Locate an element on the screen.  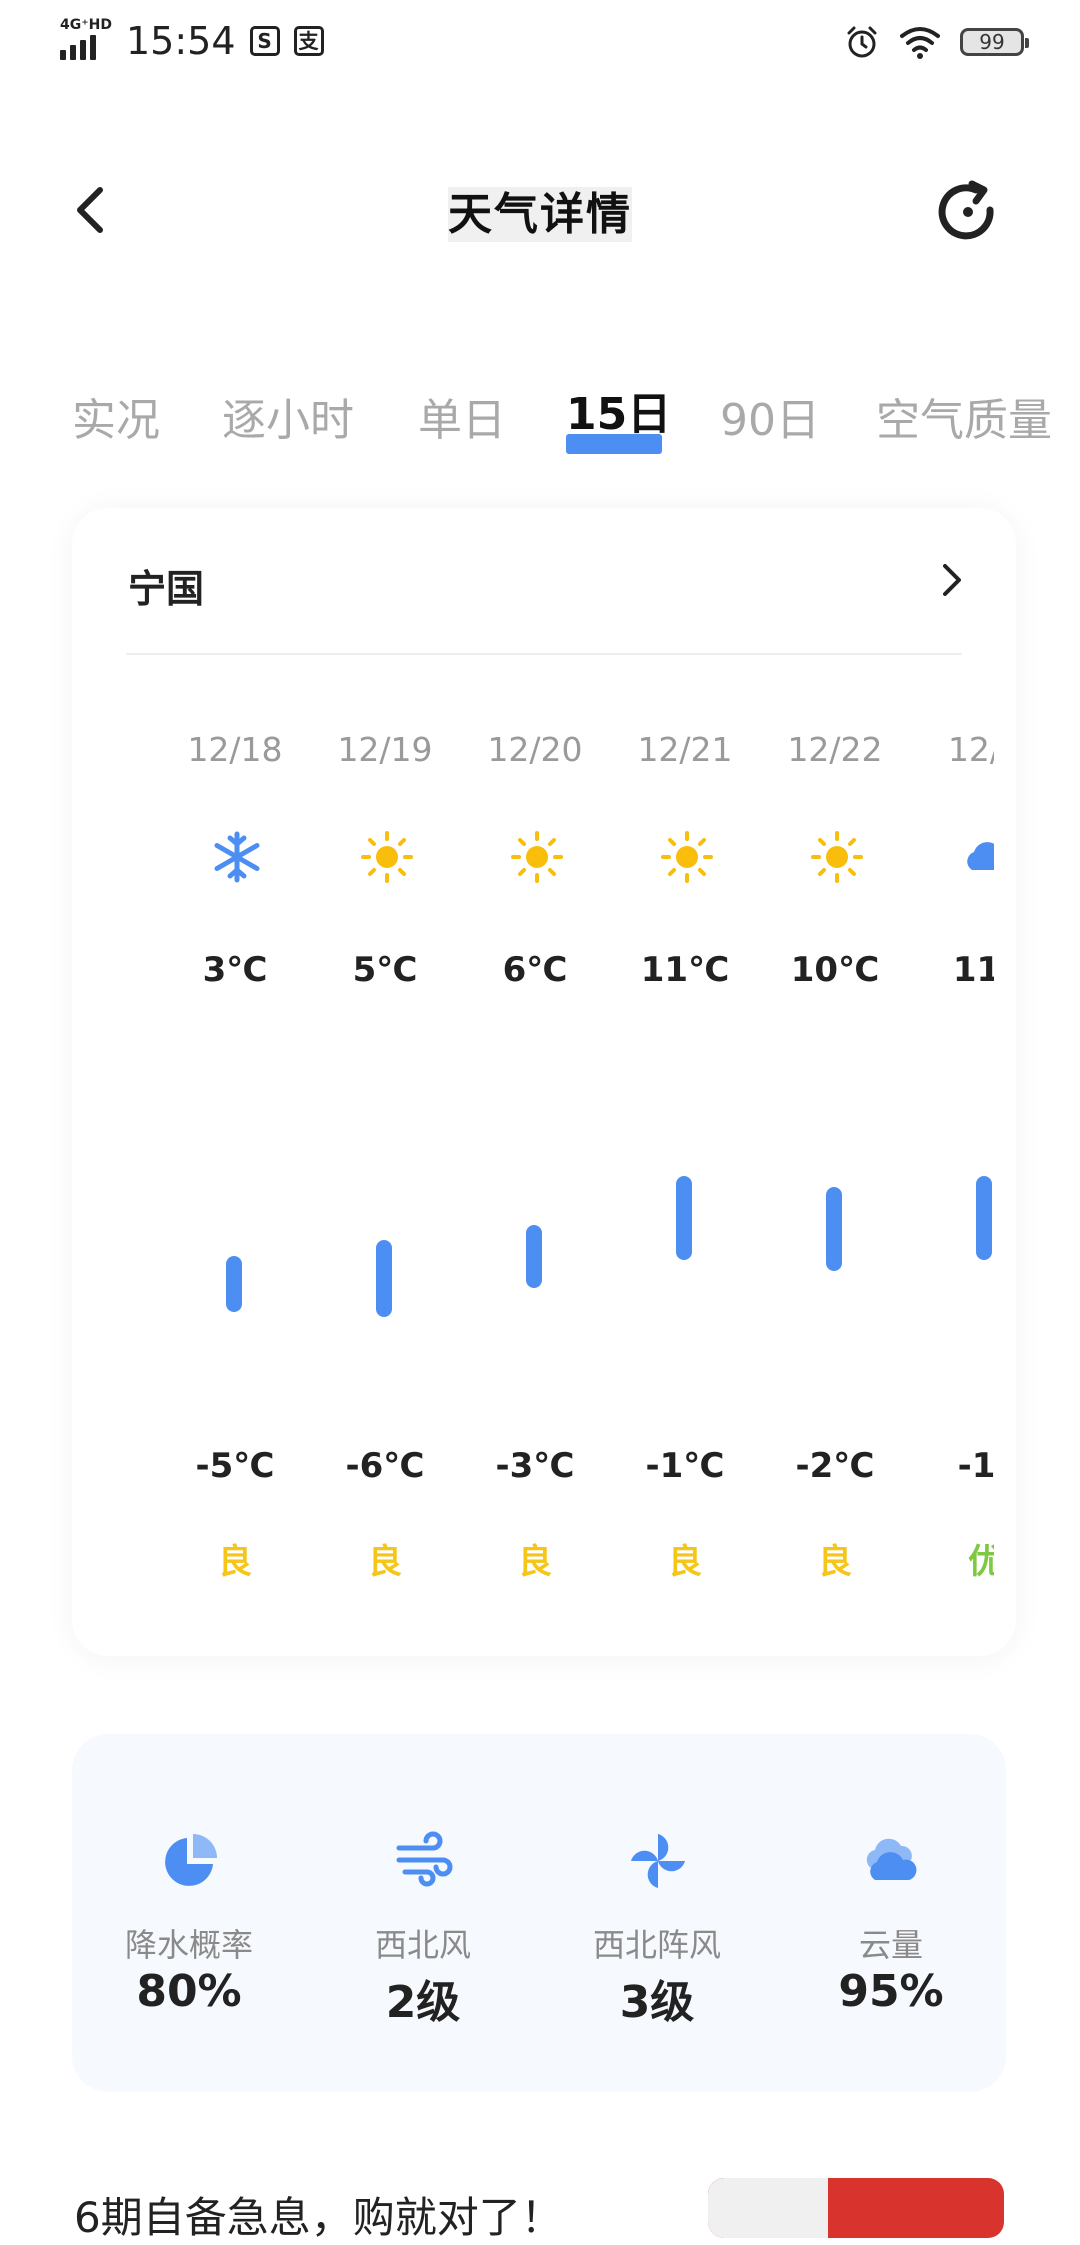
forecast-day: 12/2 11° -1° 优 is located at coordinates (952, 1148).